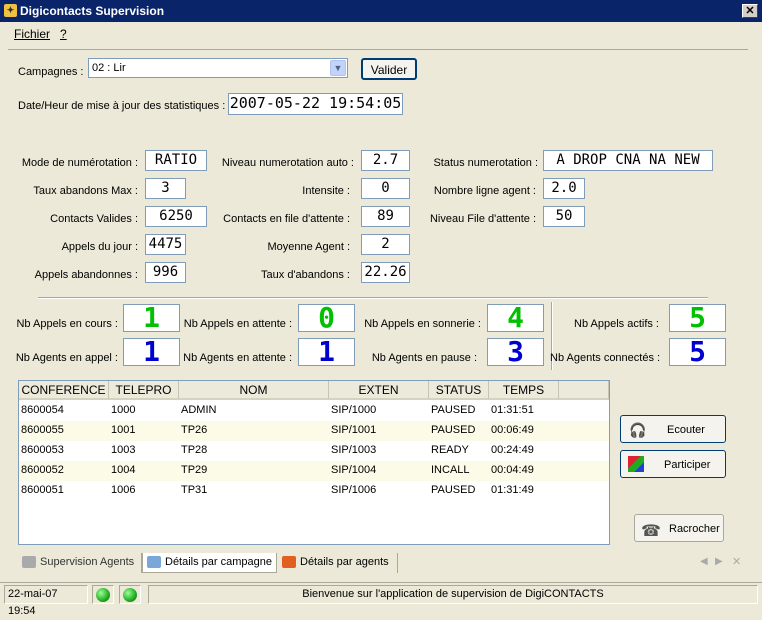  I want to click on tab-details-campagne: Détails par campagne, so click(209, 563).